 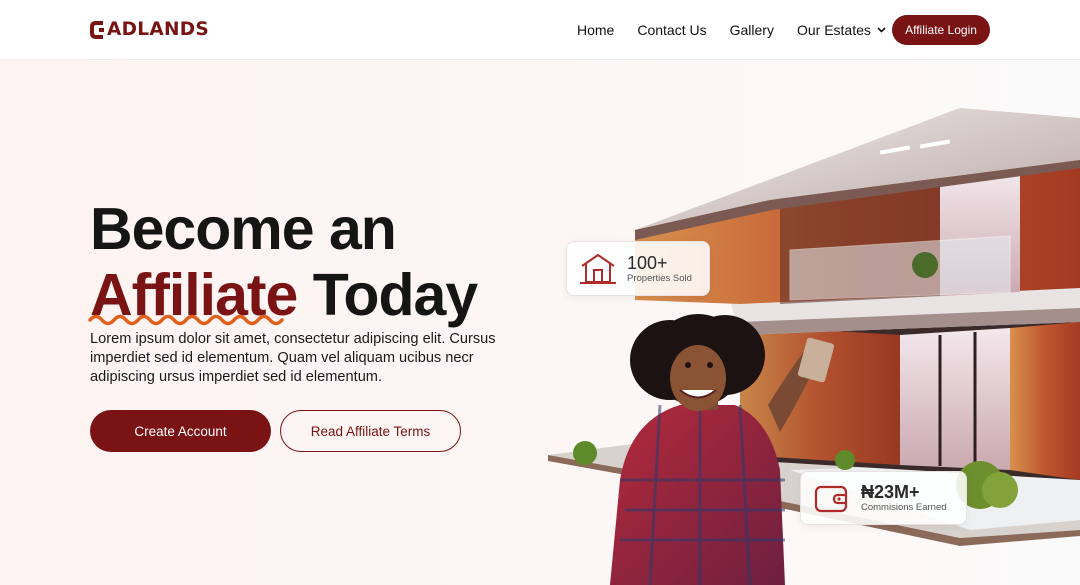 I want to click on nav-contact-us: Contact Us, so click(x=671, y=30).